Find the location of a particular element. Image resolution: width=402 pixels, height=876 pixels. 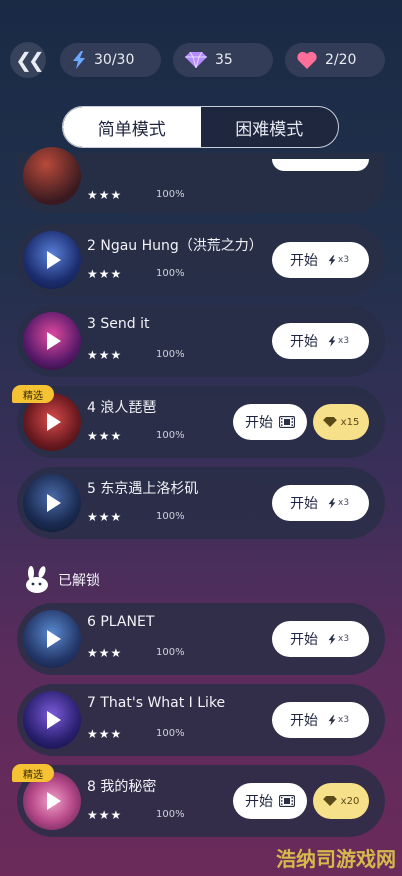

mode-toggle: 简单模式 困难模式 is located at coordinates (200, 127).